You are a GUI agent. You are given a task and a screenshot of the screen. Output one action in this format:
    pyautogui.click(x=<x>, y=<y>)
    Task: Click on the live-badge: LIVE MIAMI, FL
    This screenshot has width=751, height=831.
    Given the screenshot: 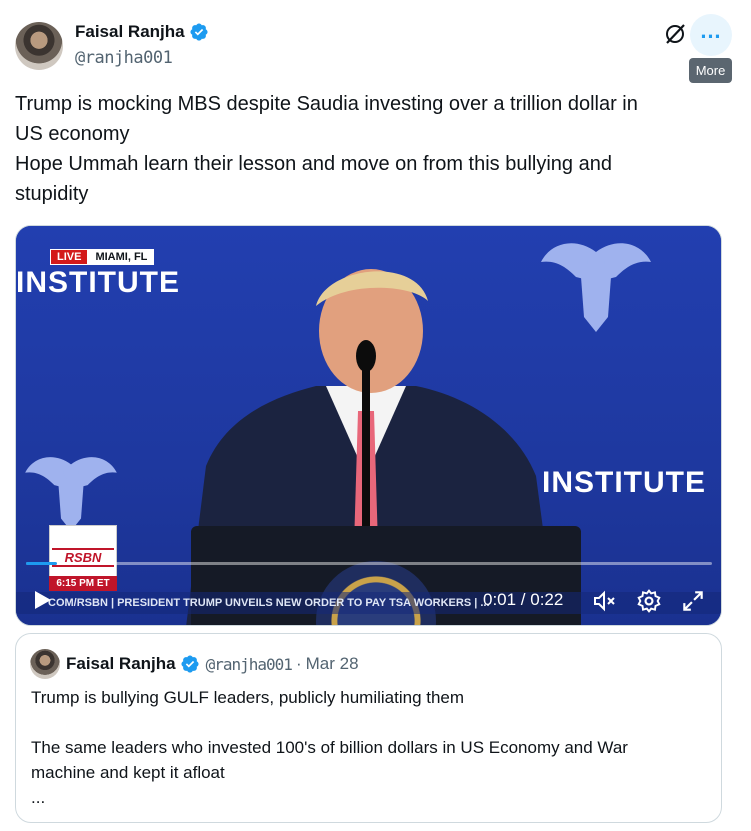 What is the action you would take?
    pyautogui.click(x=102, y=257)
    